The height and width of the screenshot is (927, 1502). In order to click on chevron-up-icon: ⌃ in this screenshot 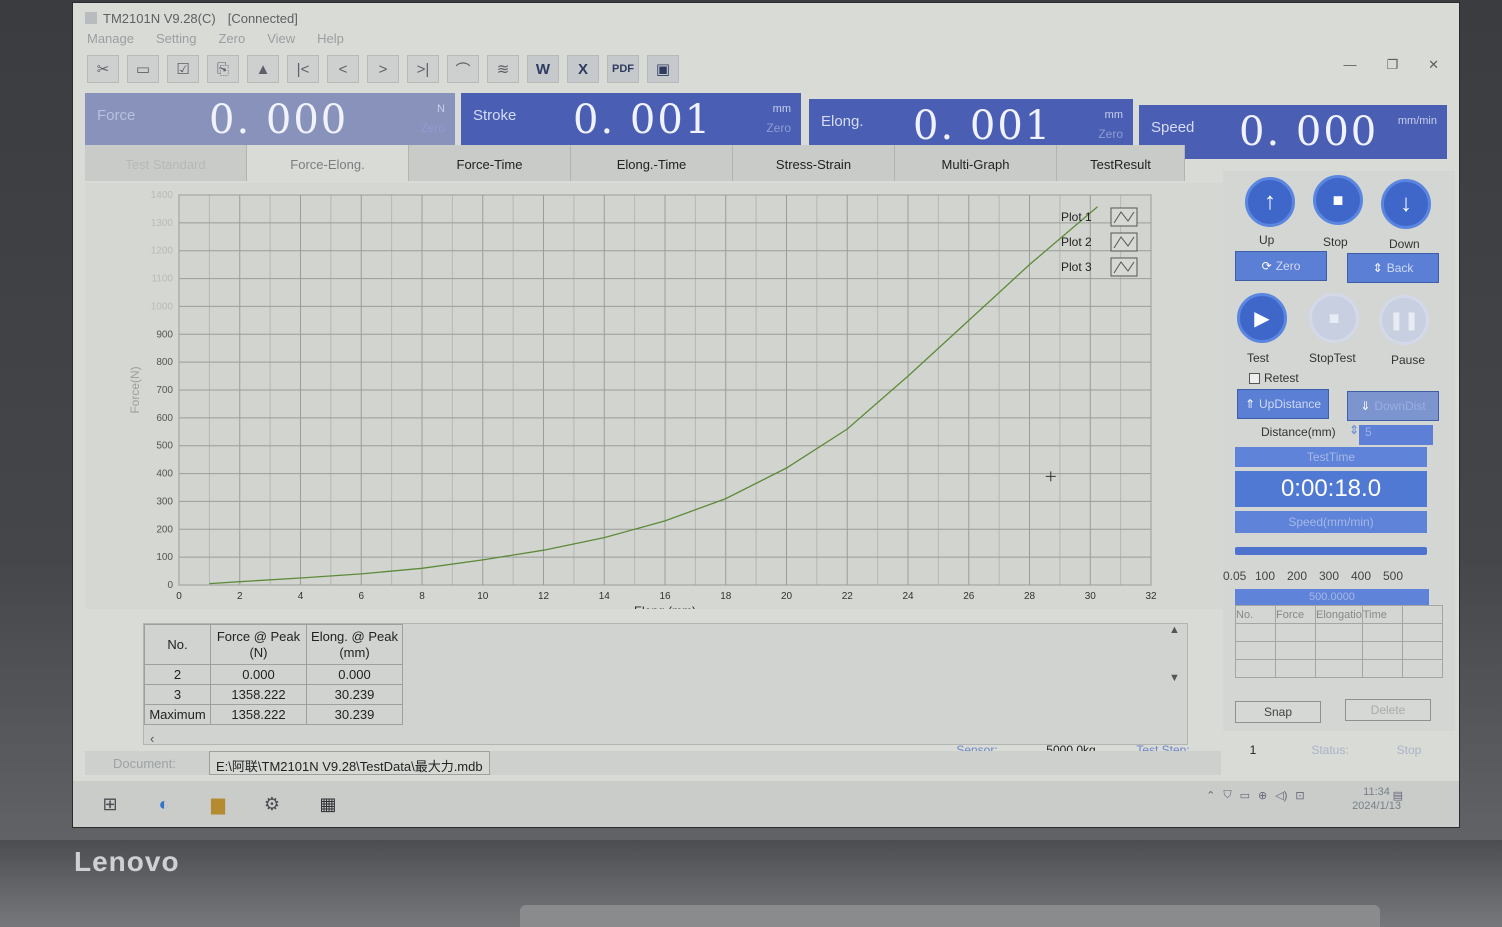, I will do `click(1210, 795)`.